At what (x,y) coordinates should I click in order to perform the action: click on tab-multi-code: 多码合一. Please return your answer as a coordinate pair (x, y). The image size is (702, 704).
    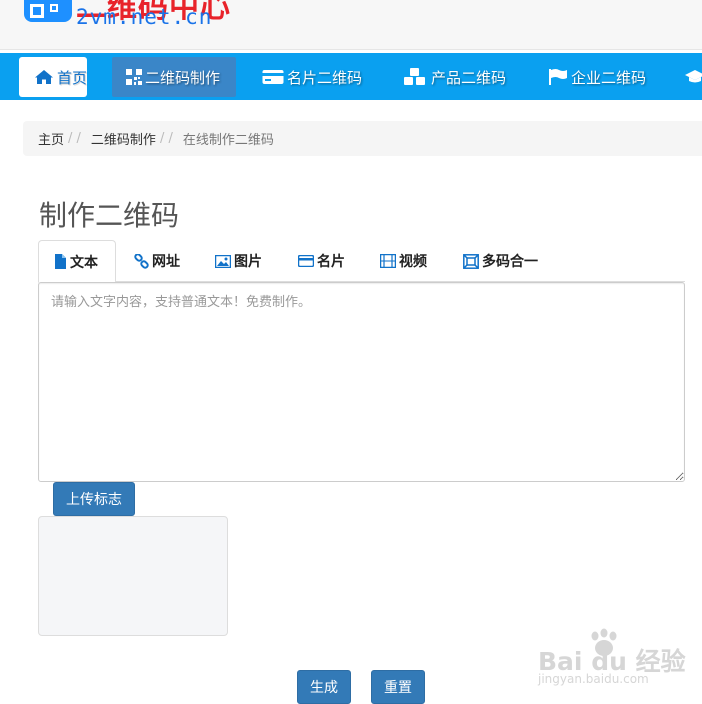
    Looking at the image, I should click on (500, 261).